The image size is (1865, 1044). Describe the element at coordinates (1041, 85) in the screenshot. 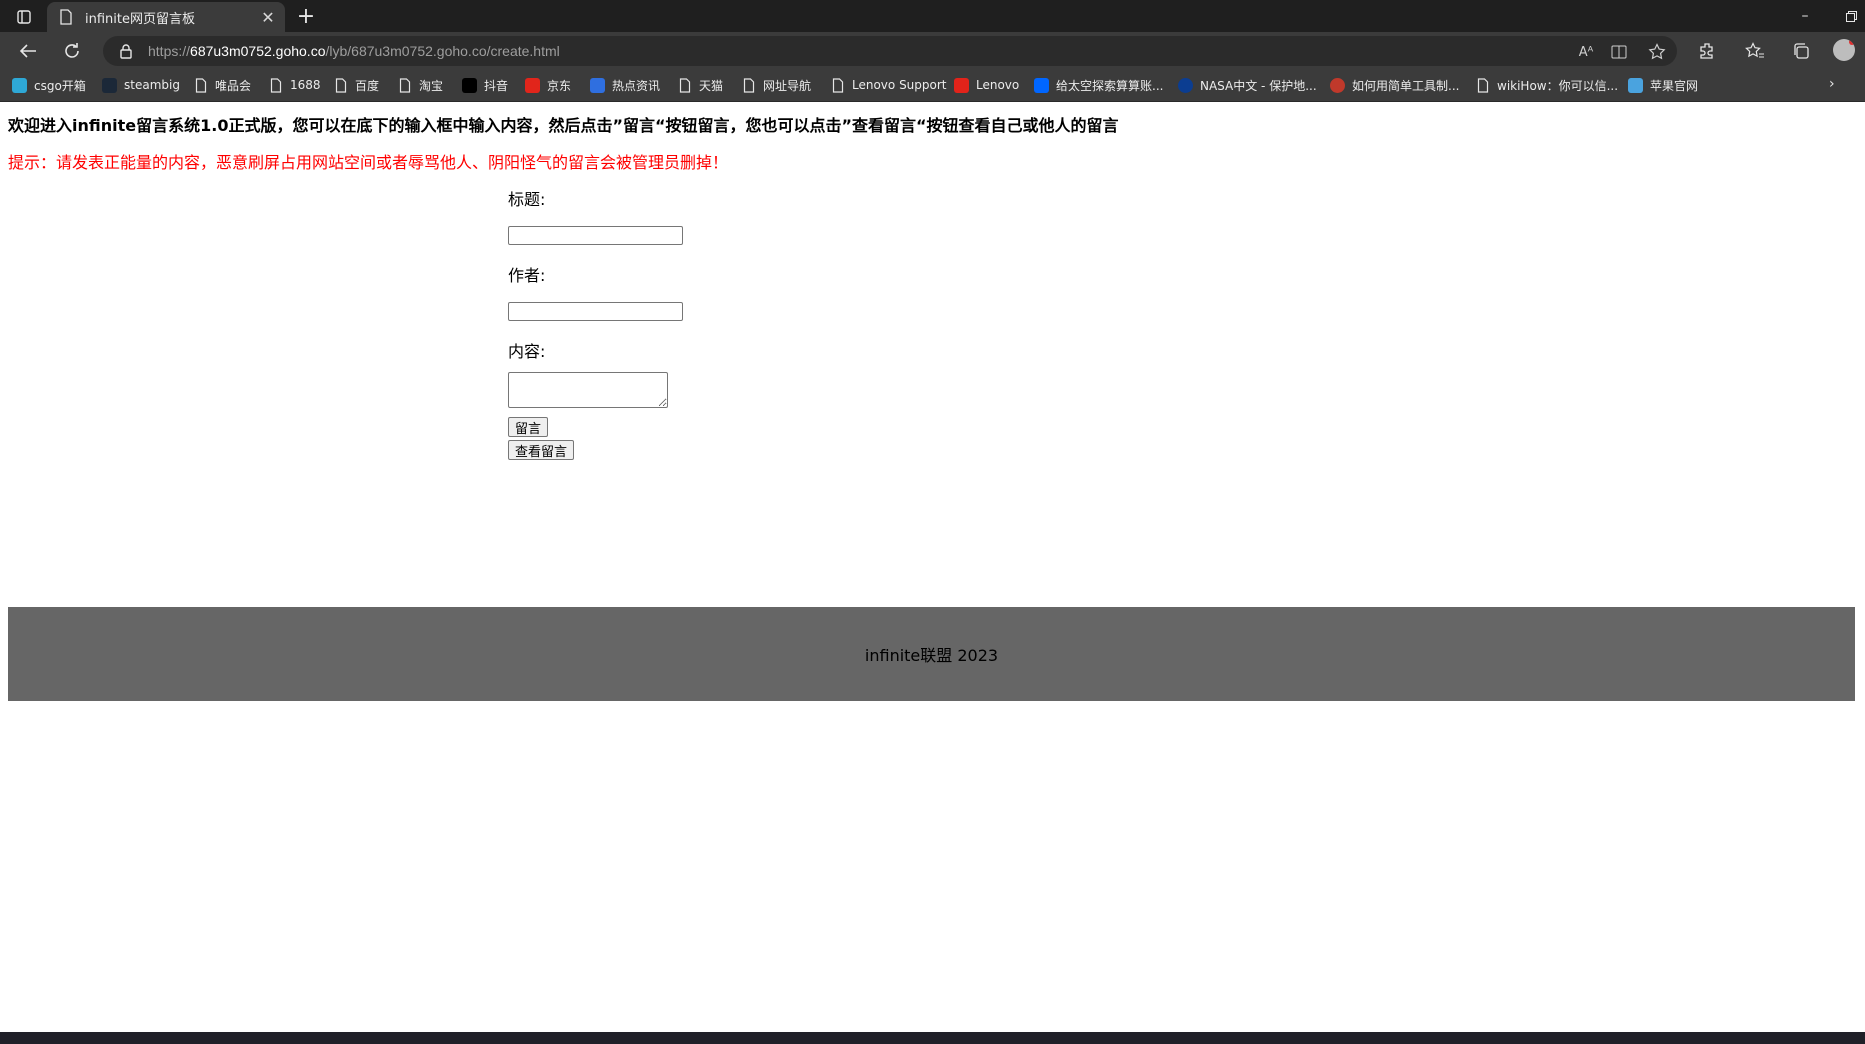

I see `zhihu-icon` at that location.